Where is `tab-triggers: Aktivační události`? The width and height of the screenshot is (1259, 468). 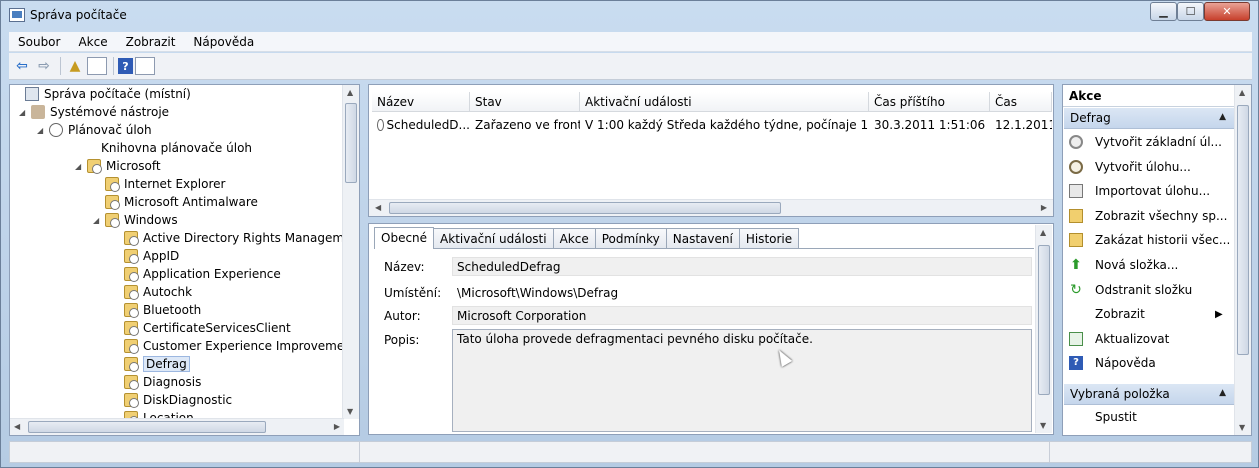
tab-triggers: Aktivační události is located at coordinates (493, 238).